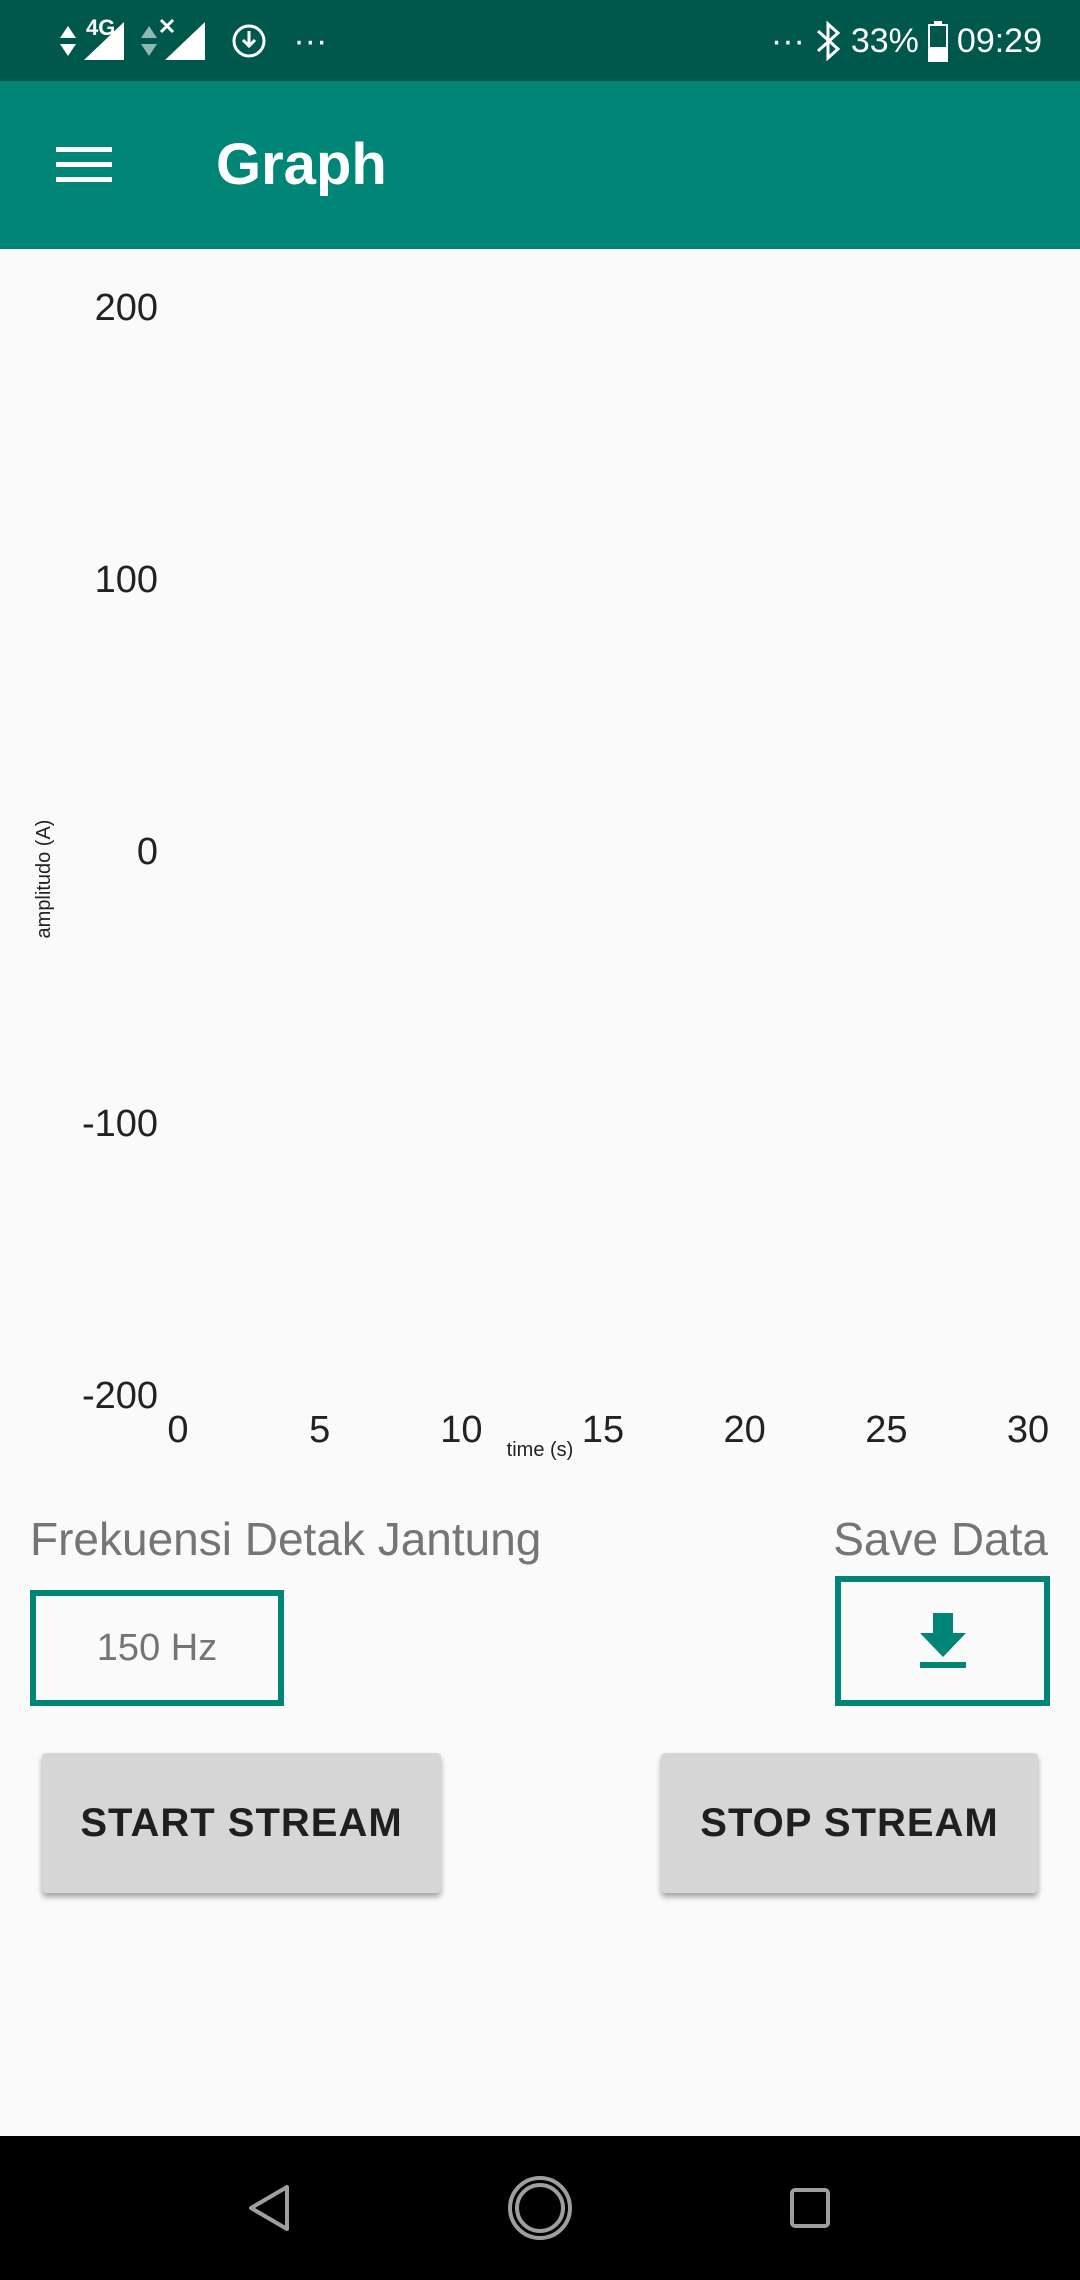 The height and width of the screenshot is (2280, 1080). I want to click on x-tick-label: 5, so click(319, 1430).